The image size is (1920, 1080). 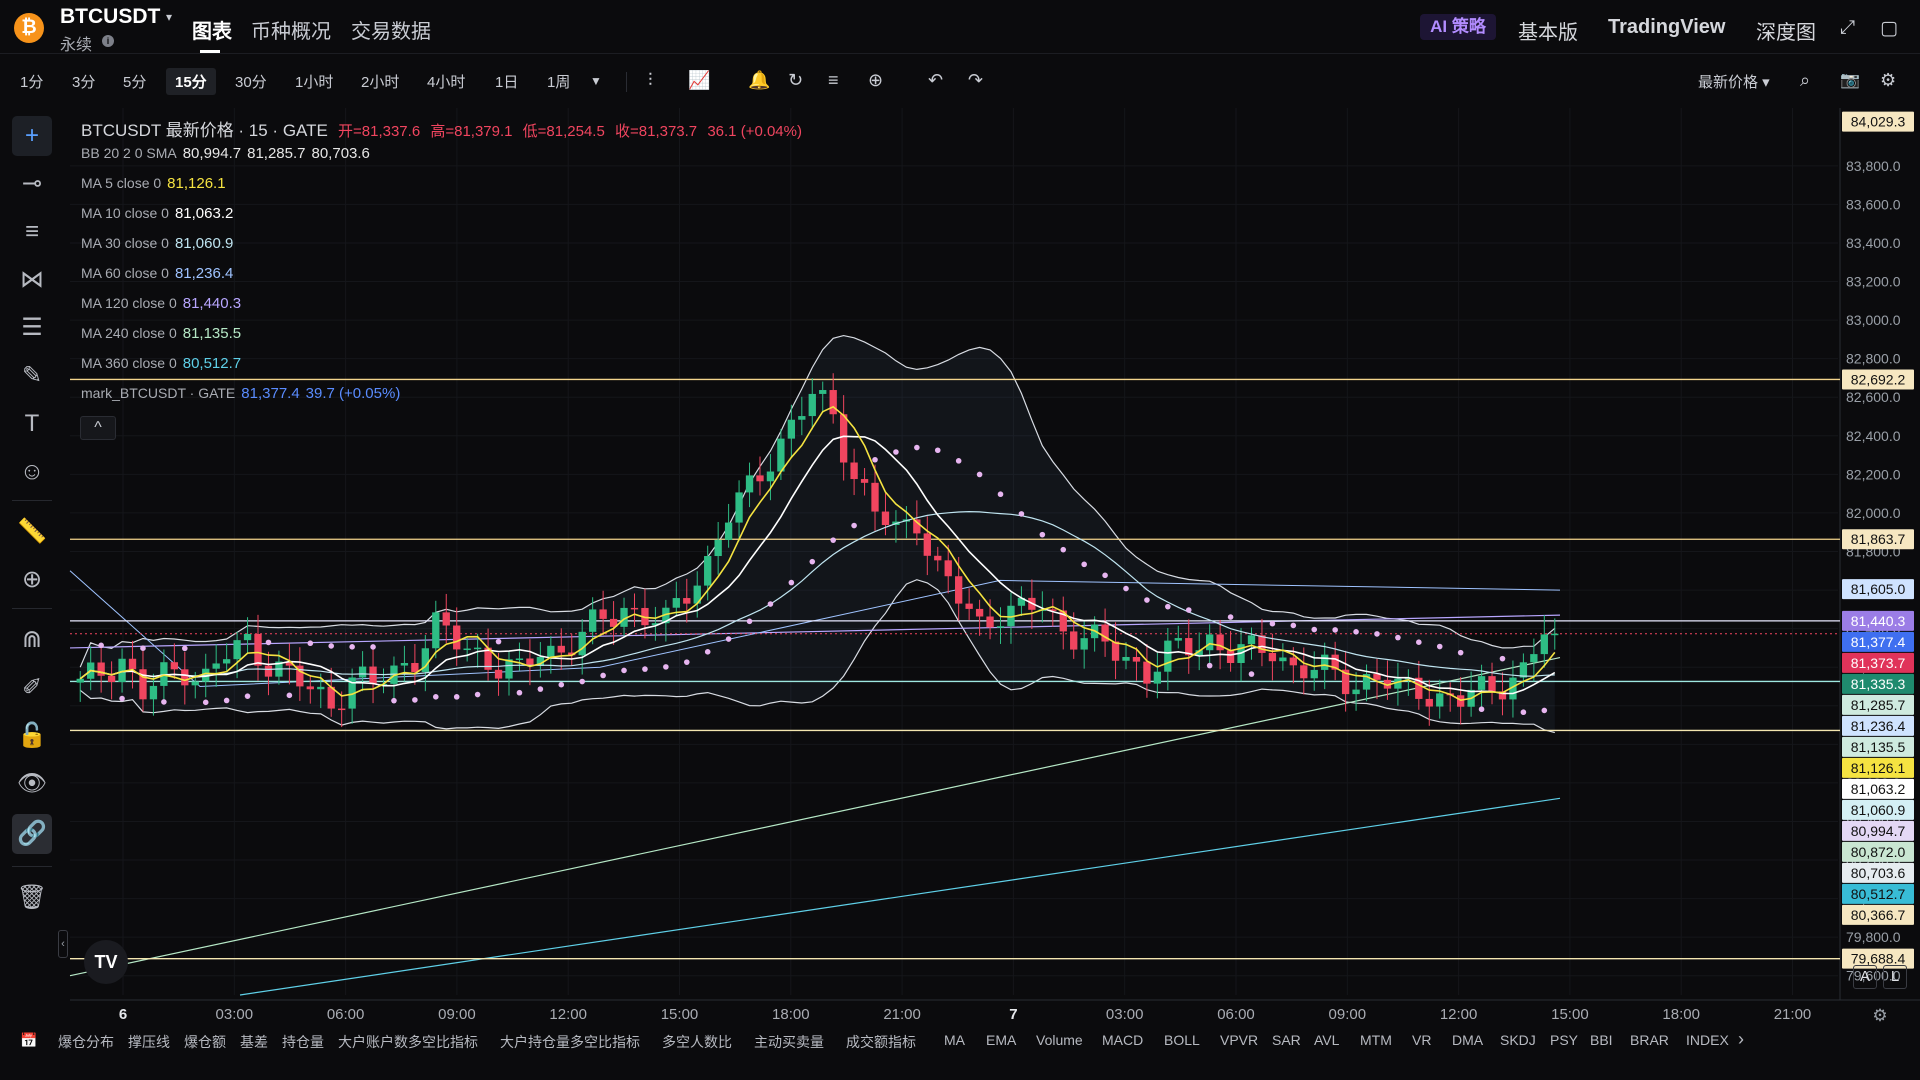 What do you see at coordinates (228, 153) in the screenshot?
I see `legend-row: BB 20 2 0 SMA 80,994.7 81,285.7 80,703.6` at bounding box center [228, 153].